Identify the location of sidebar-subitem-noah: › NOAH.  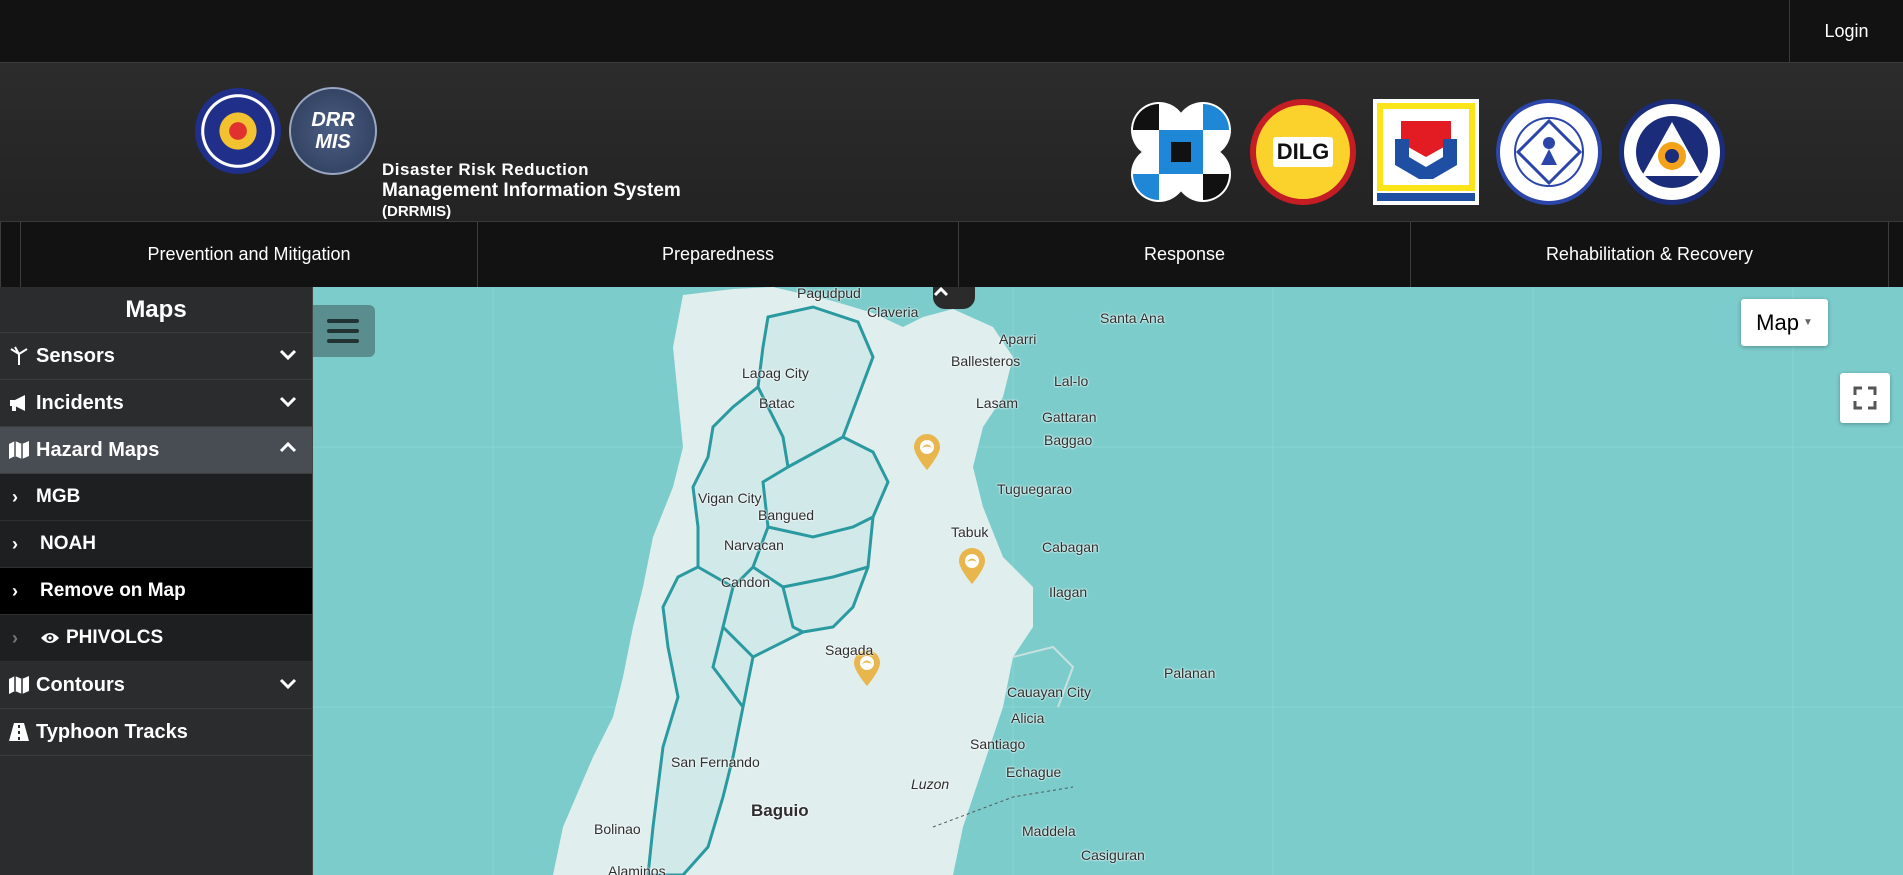
(156, 544).